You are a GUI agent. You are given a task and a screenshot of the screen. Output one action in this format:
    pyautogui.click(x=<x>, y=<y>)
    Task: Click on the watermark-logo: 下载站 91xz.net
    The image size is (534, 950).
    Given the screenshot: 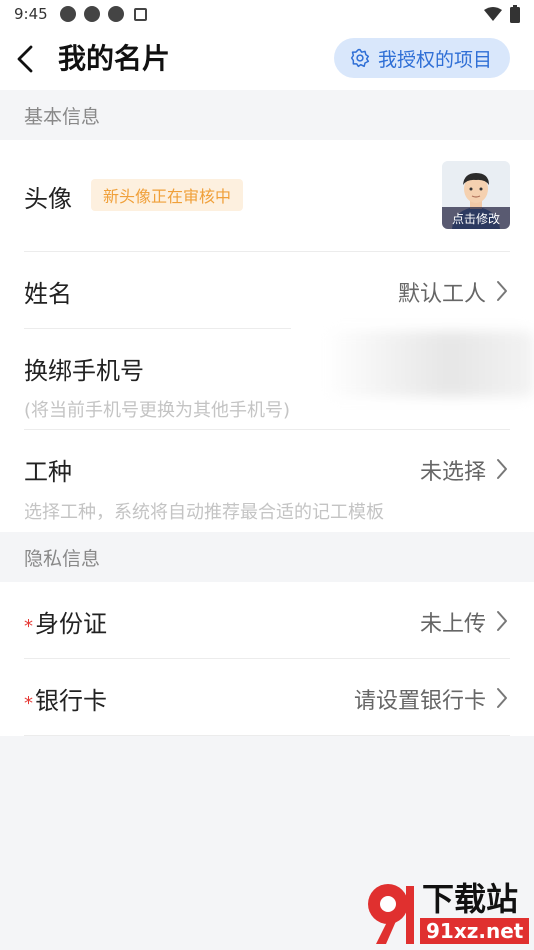 What is the action you would take?
    pyautogui.click(x=444, y=911)
    